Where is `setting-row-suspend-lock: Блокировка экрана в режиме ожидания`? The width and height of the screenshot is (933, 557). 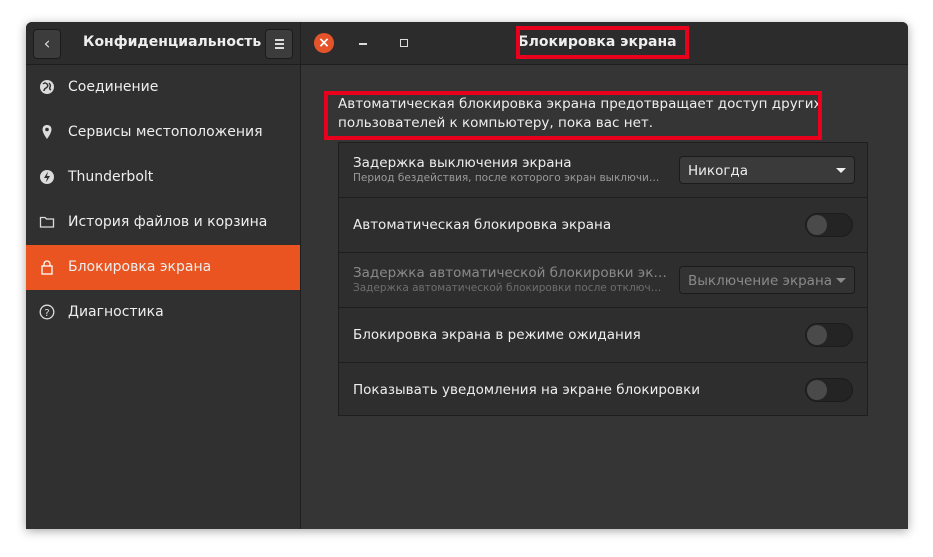
setting-row-suspend-lock: Блокировка экрана в режиме ожидания is located at coordinates (603, 335).